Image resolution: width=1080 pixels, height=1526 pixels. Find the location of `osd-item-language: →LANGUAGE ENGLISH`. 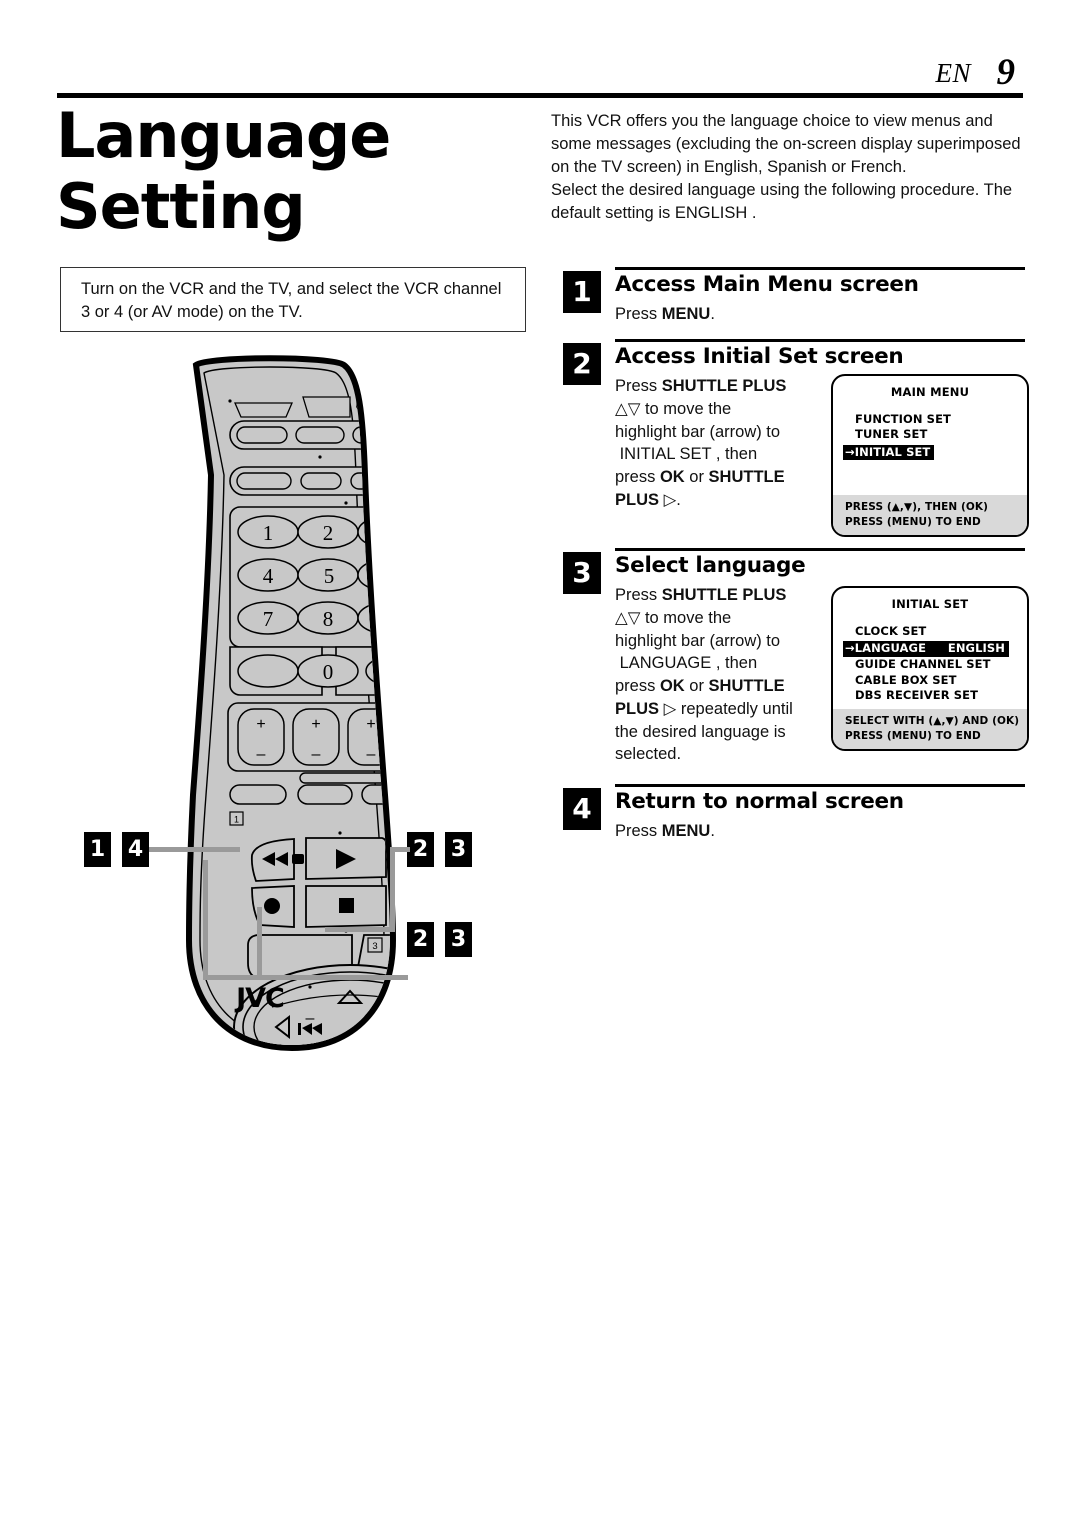

osd-item-language: →LANGUAGE ENGLISH is located at coordinates (926, 649).